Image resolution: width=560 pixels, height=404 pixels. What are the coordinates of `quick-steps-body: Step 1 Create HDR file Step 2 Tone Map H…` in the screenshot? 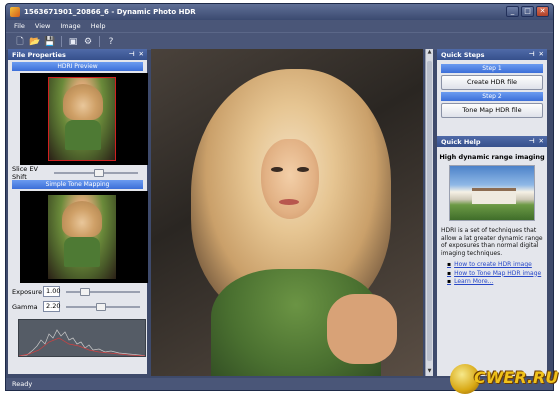 It's located at (492, 98).